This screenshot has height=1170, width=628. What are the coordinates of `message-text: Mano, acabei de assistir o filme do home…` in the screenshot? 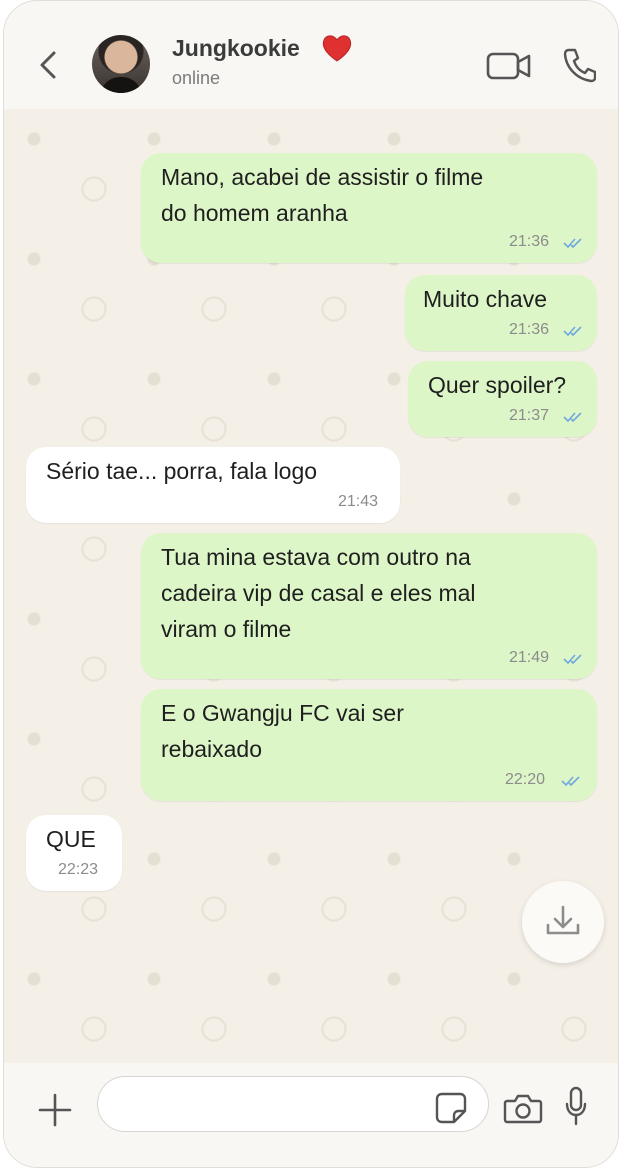 It's located at (322, 195).